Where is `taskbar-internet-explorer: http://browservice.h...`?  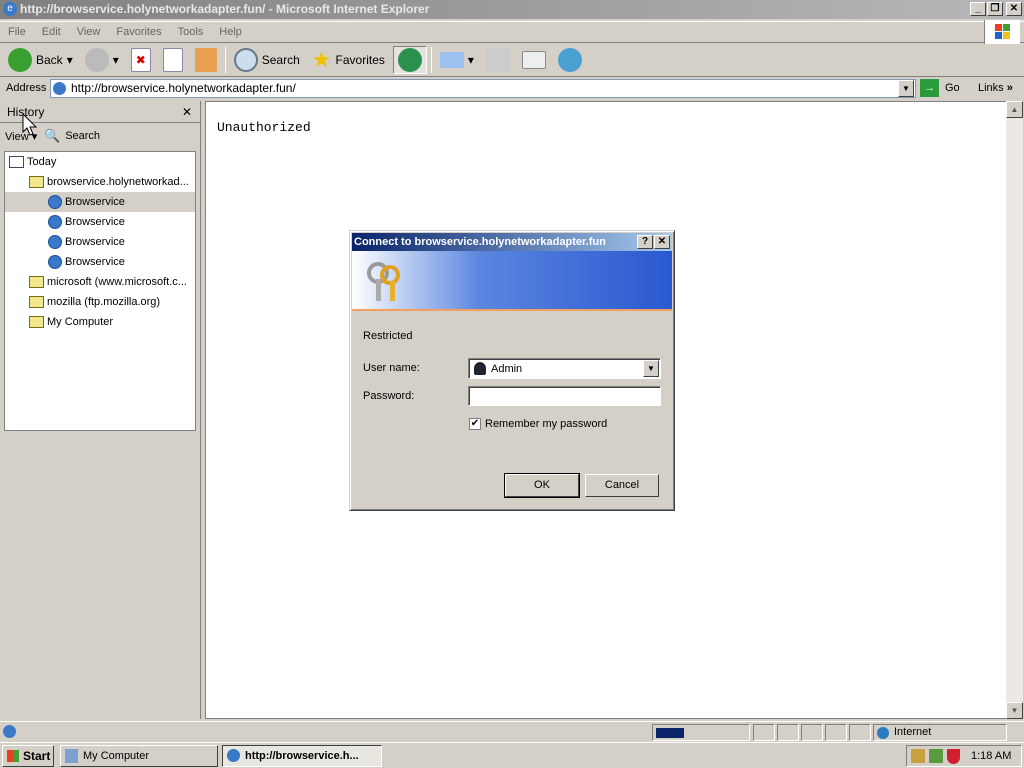
taskbar-internet-explorer: http://browservice.h... is located at coordinates (302, 756).